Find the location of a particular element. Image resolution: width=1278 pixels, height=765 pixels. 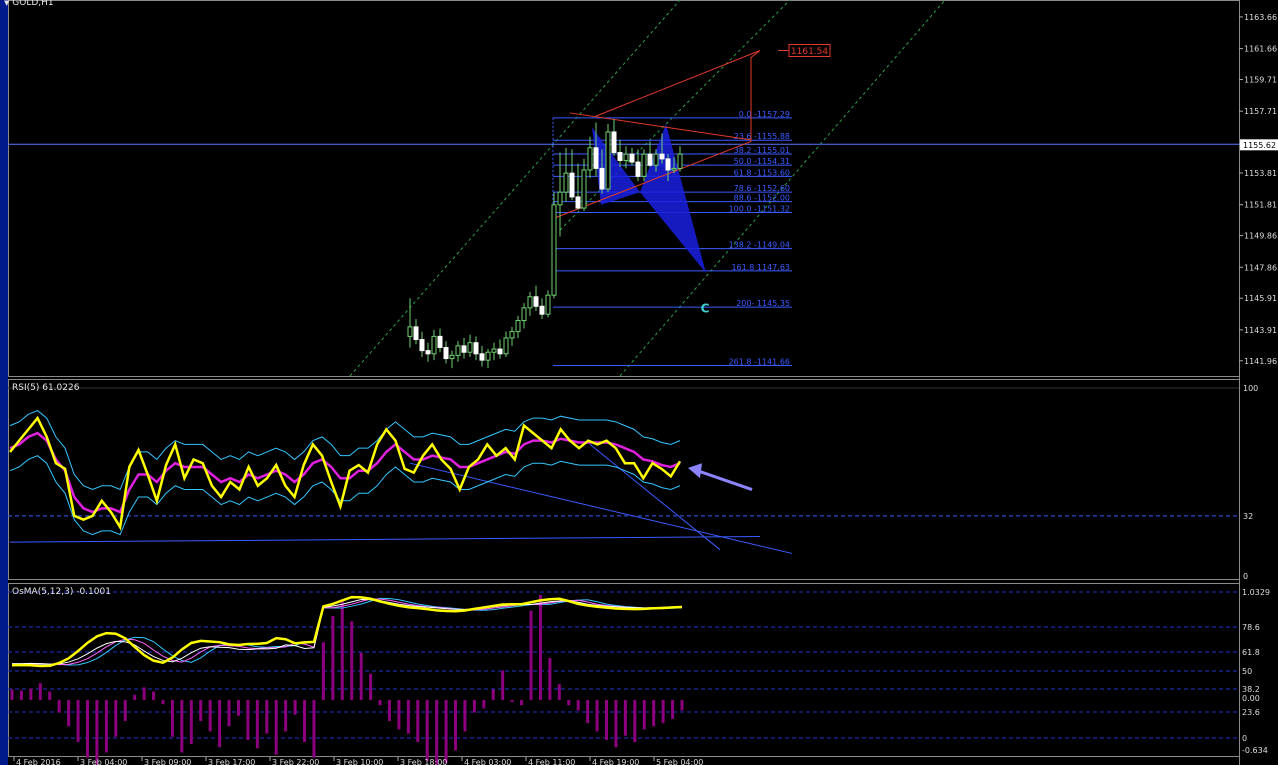

price-tick-label: 1163.66 is located at coordinates (1260, 17).